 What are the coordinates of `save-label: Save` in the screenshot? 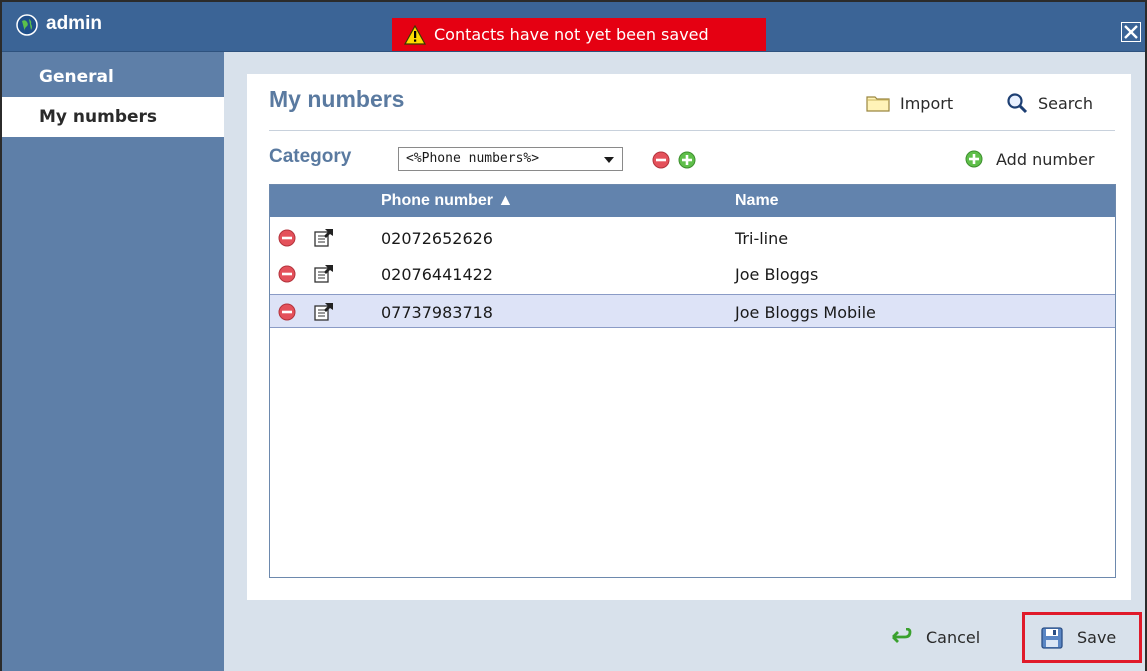 It's located at (1097, 637).